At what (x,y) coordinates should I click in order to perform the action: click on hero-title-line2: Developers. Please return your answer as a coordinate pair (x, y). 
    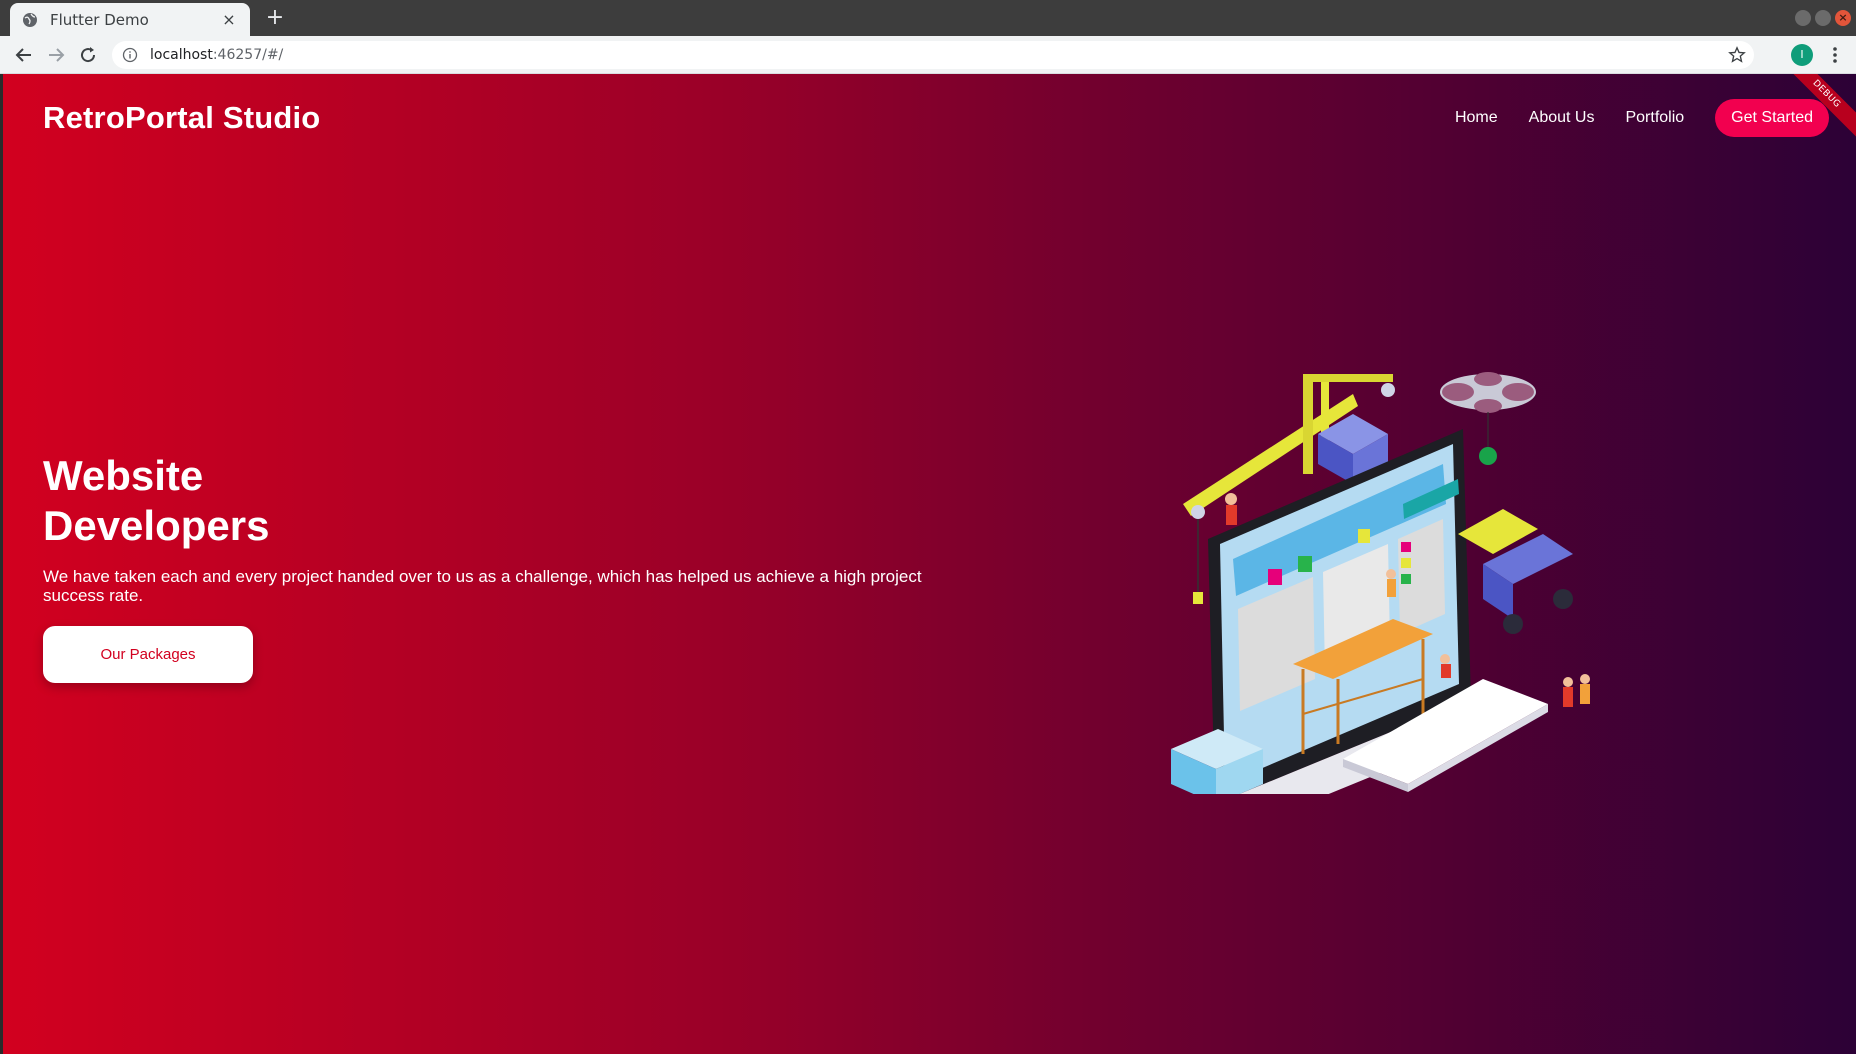
    Looking at the image, I should click on (156, 525).